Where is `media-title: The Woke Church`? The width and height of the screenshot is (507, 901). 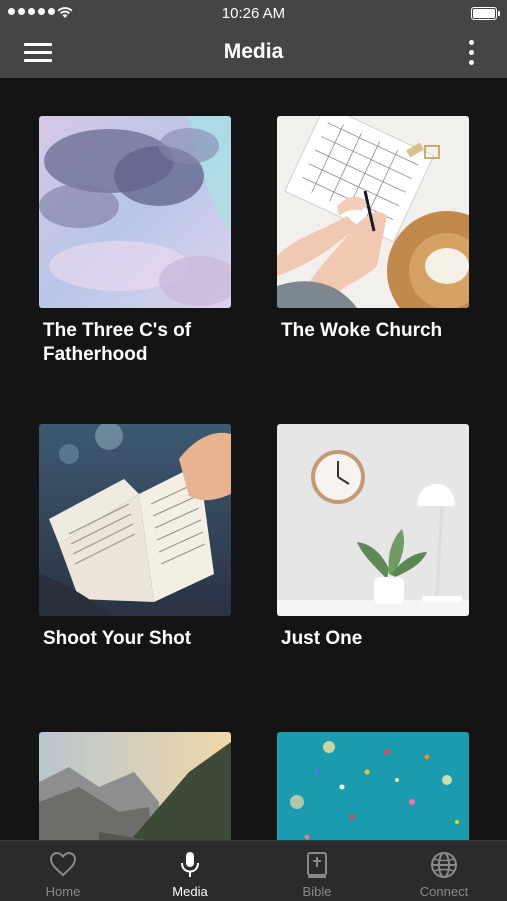 media-title: The Woke Church is located at coordinates (362, 330).